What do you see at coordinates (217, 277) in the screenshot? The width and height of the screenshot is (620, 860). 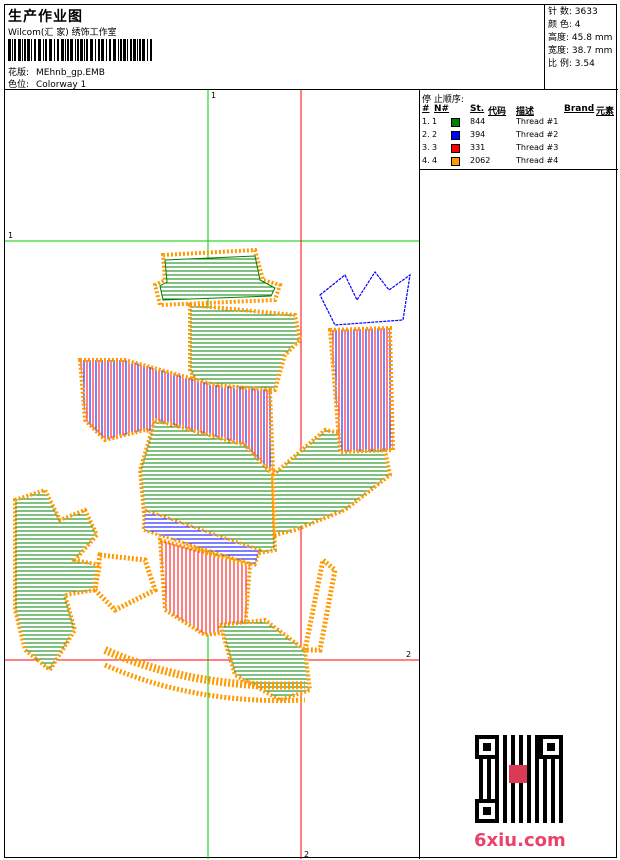 I see `hat-shape` at bounding box center [217, 277].